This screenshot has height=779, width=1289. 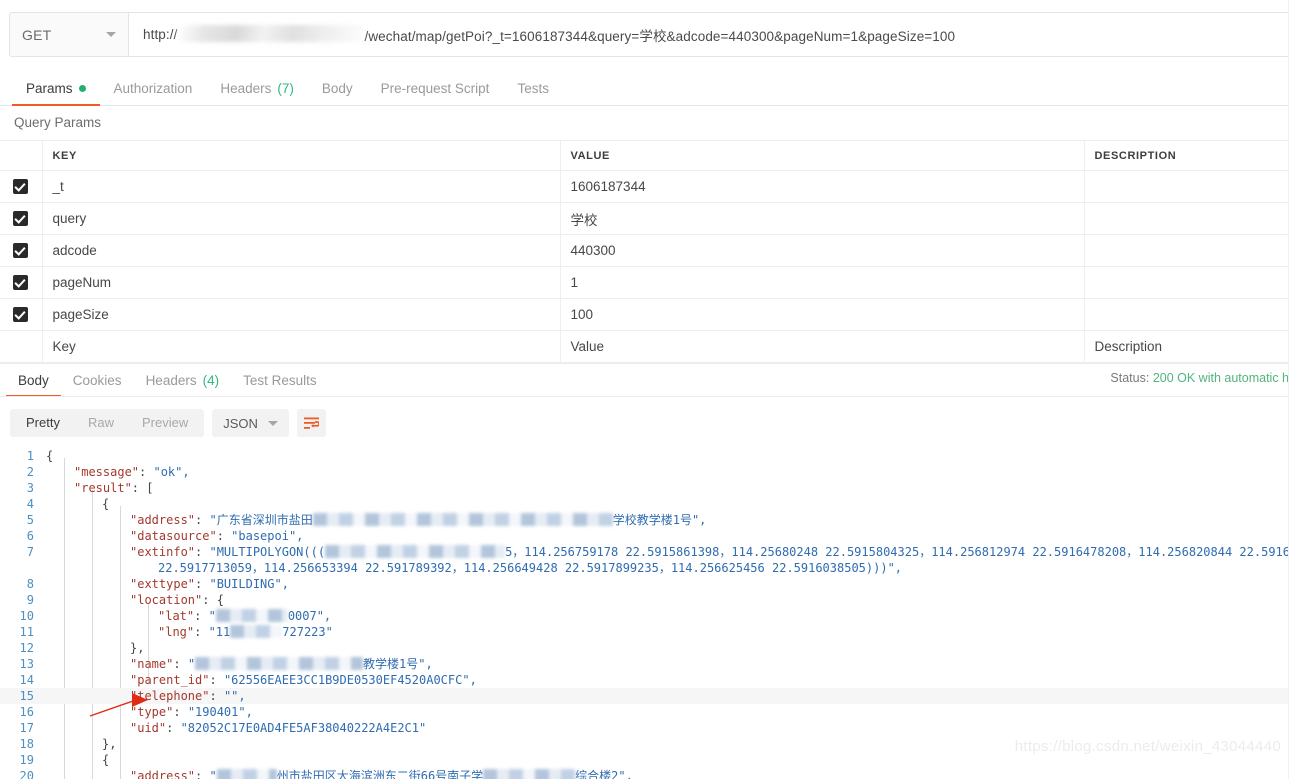 I want to click on json-token-key: "result", so click(x=103, y=488).